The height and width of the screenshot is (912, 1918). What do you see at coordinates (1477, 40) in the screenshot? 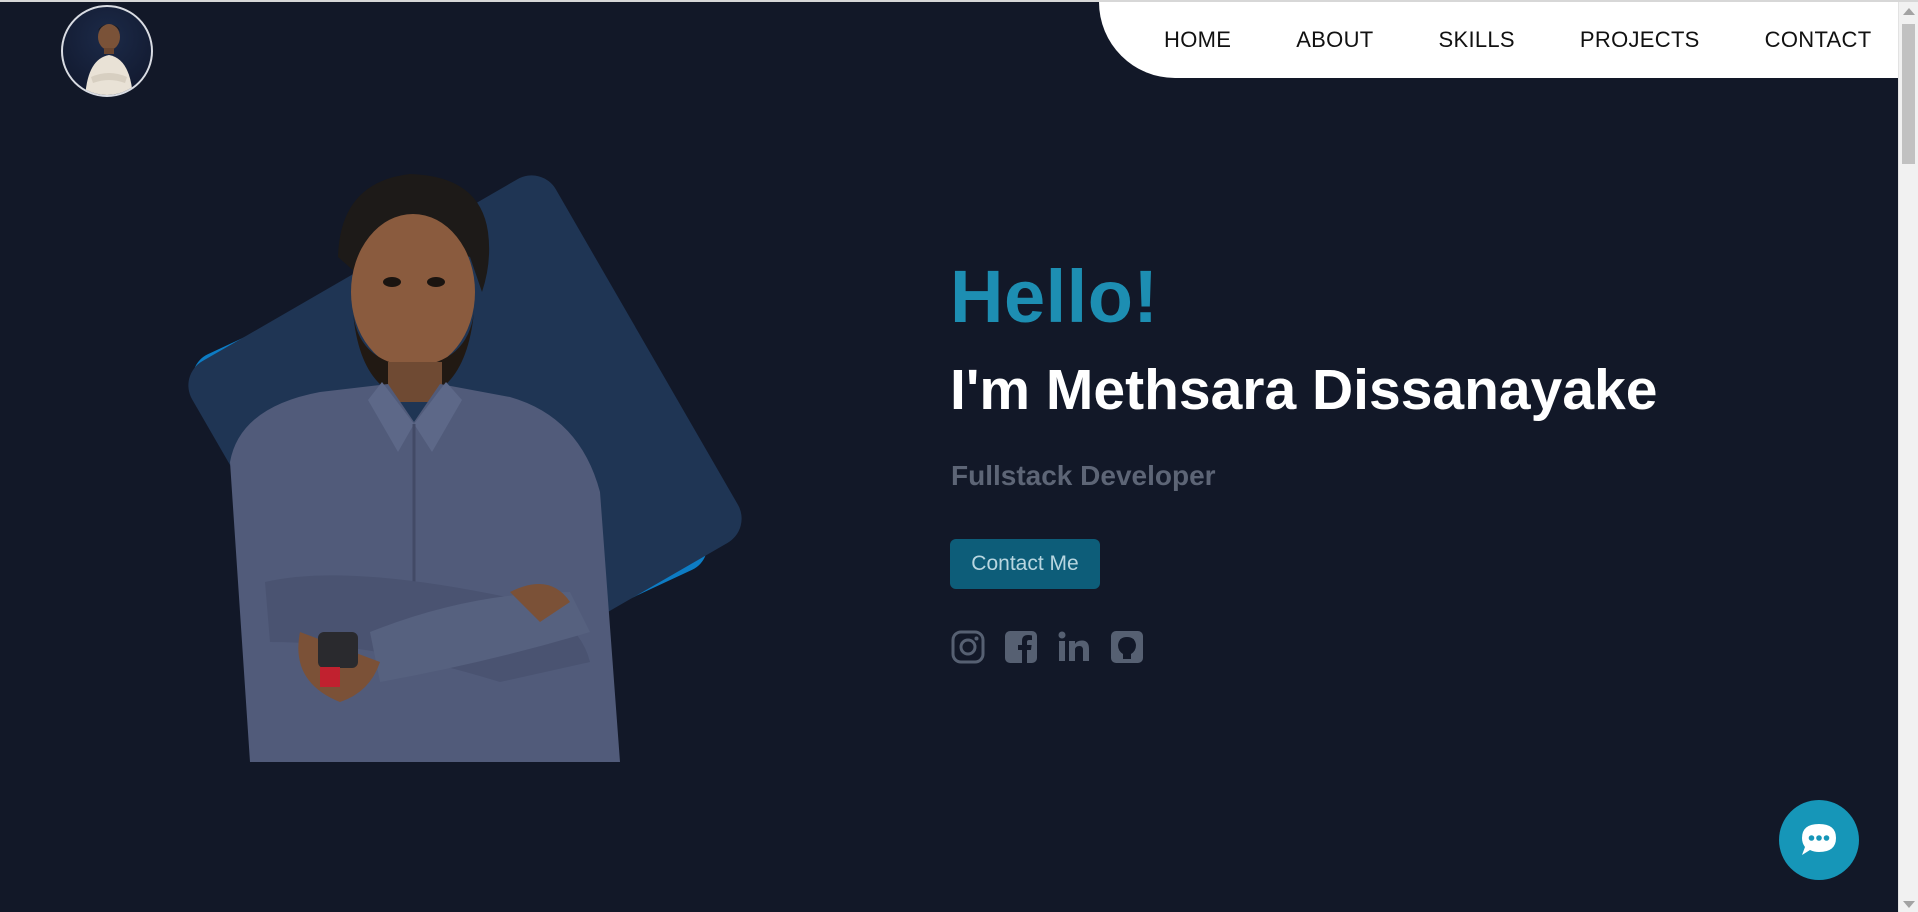
I see `nav-skills: SKILLS` at bounding box center [1477, 40].